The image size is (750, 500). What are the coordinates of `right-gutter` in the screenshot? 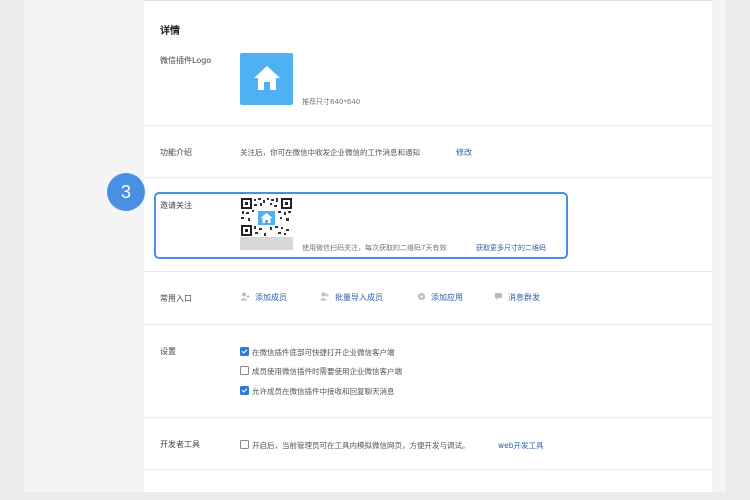 It's located at (719, 246).